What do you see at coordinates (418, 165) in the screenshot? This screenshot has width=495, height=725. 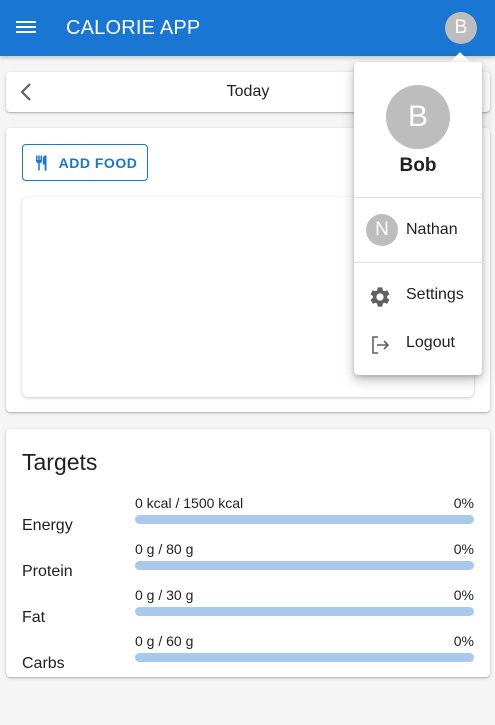 I see `user-name: Bob` at bounding box center [418, 165].